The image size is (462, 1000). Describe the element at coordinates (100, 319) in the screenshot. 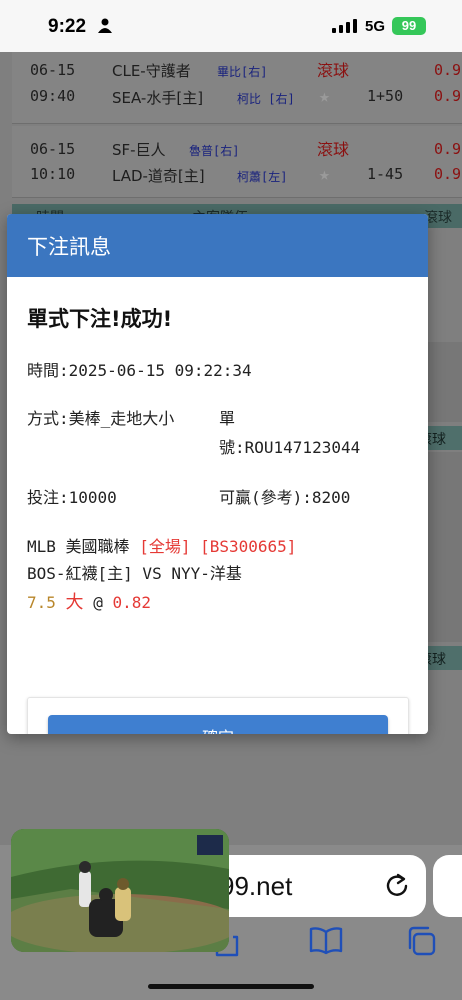

I see `dialog-title: 單式下注!成功!` at that location.